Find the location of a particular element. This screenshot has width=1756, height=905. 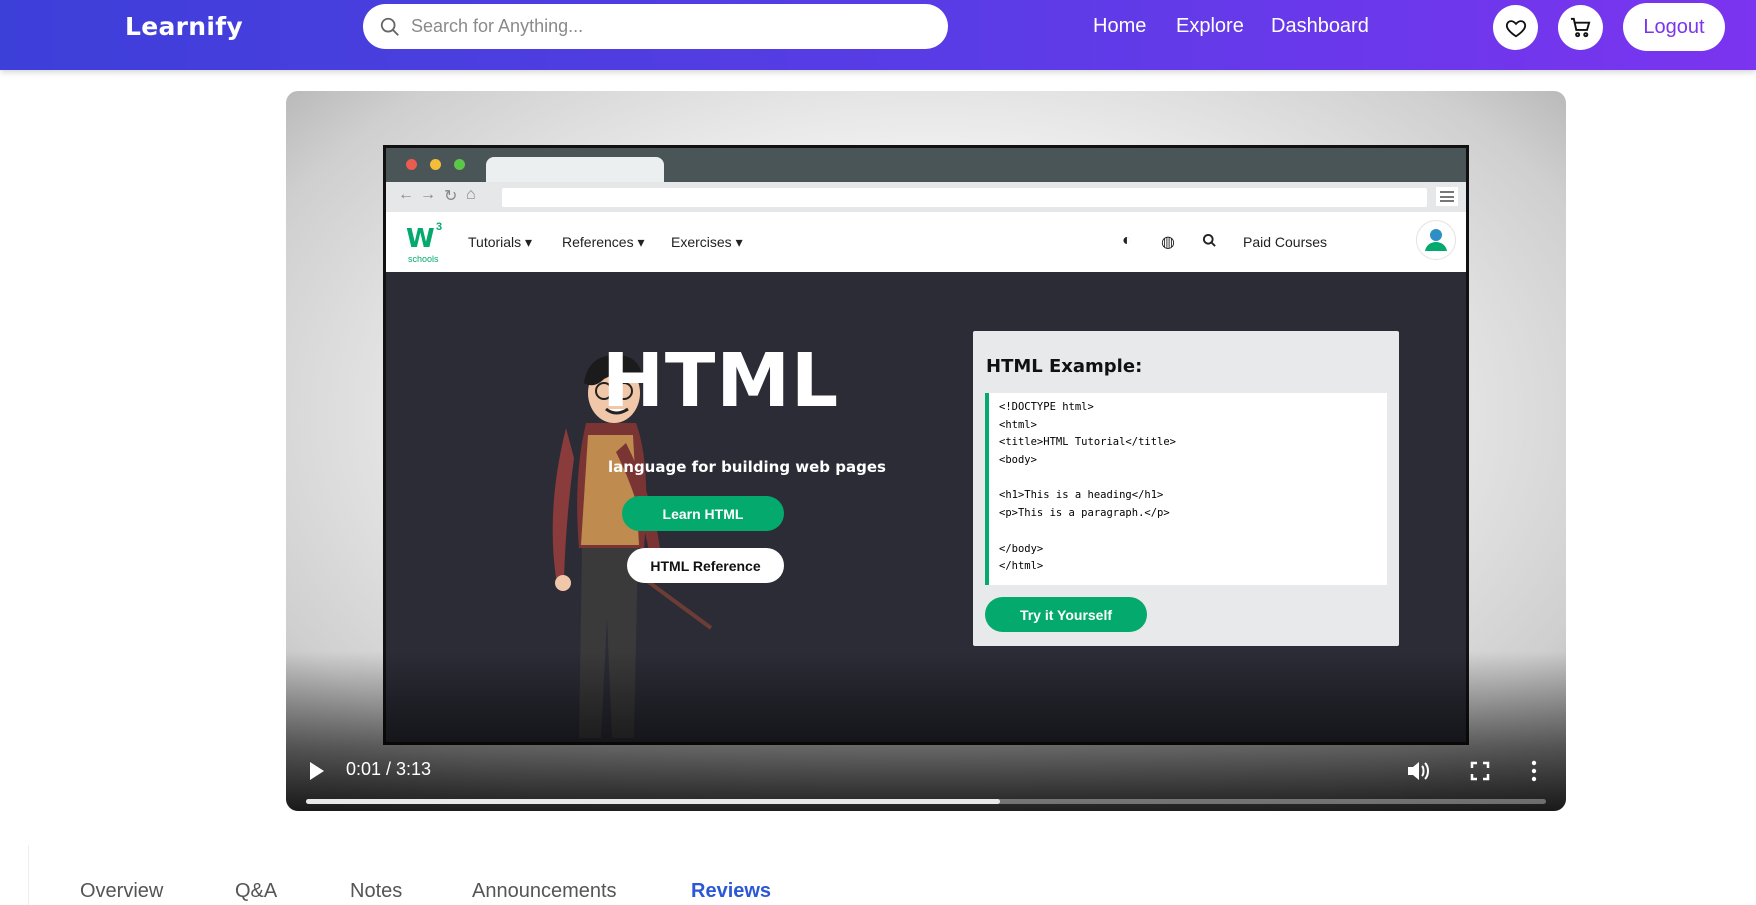

frame-nav-paid-courses: Paid Courses is located at coordinates (1285, 242).